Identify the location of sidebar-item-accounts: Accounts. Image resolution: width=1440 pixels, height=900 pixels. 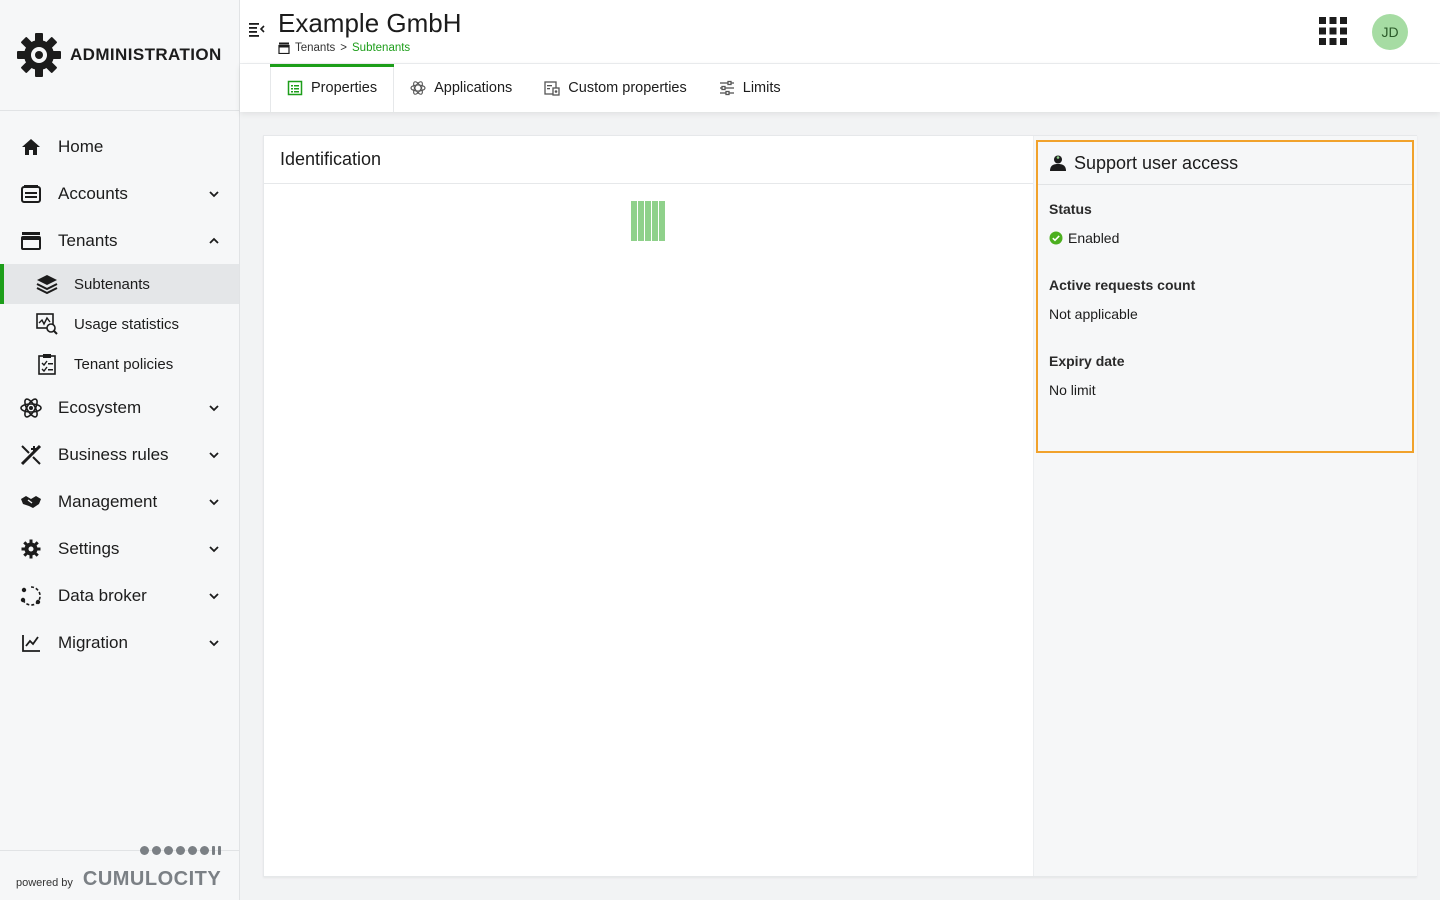
(119, 193).